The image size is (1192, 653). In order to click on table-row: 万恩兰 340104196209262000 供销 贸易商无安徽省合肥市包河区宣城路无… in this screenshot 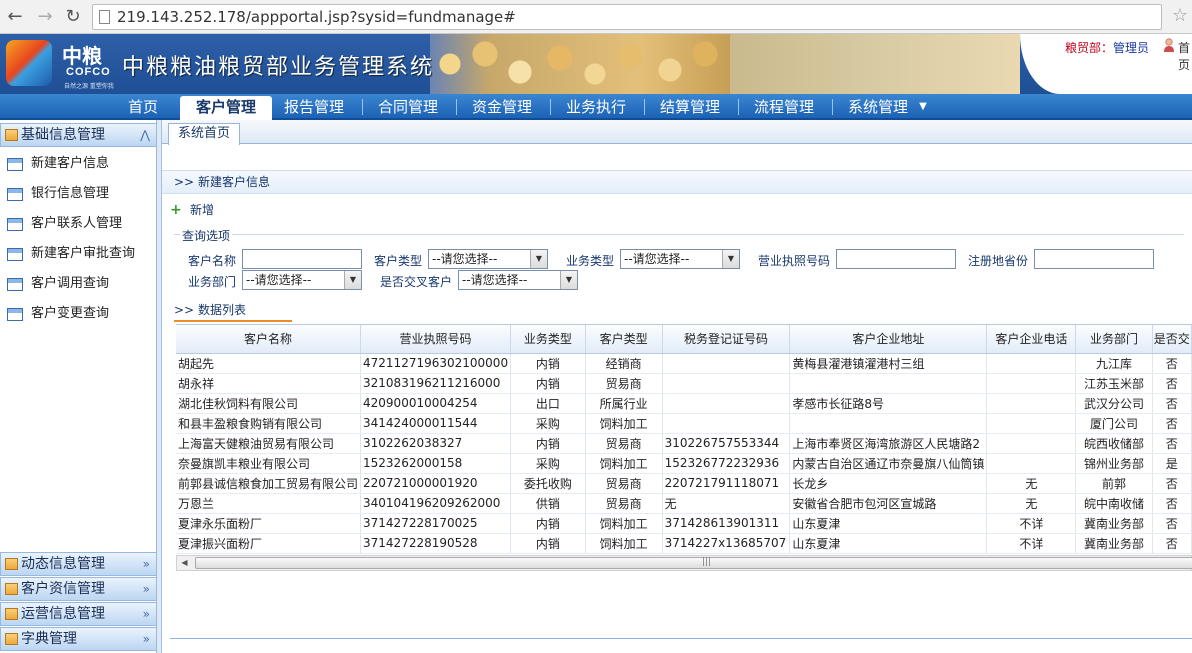, I will do `click(684, 503)`.